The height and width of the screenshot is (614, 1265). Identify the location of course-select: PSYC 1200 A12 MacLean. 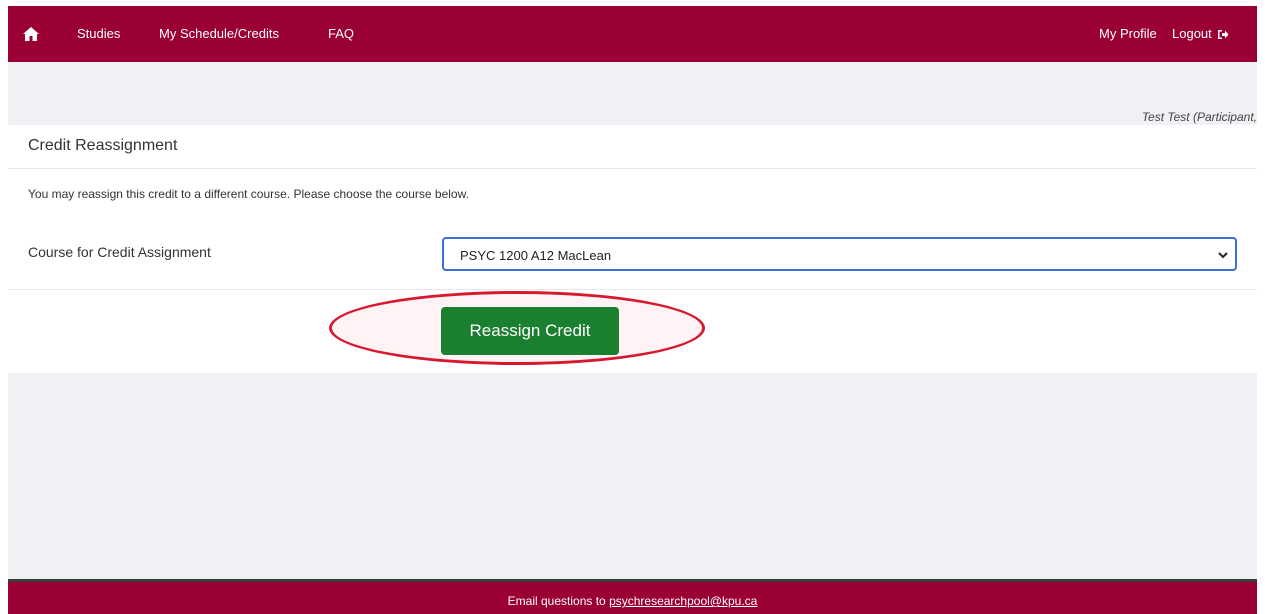
(839, 254).